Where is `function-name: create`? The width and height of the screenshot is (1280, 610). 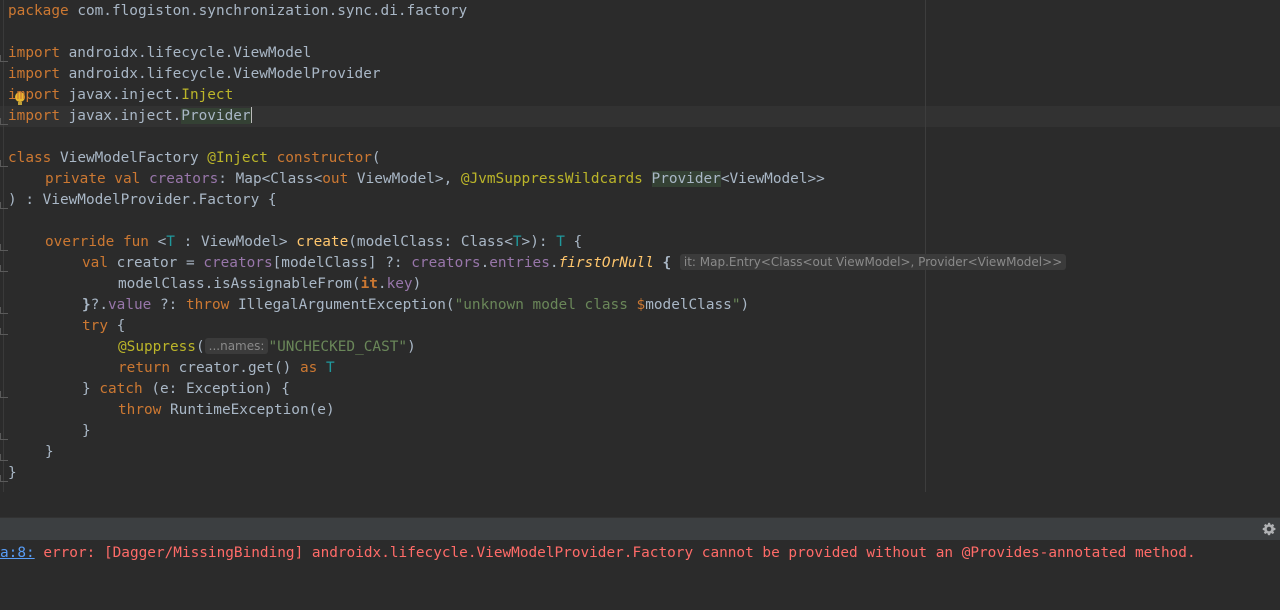
function-name: create is located at coordinates (322, 242).